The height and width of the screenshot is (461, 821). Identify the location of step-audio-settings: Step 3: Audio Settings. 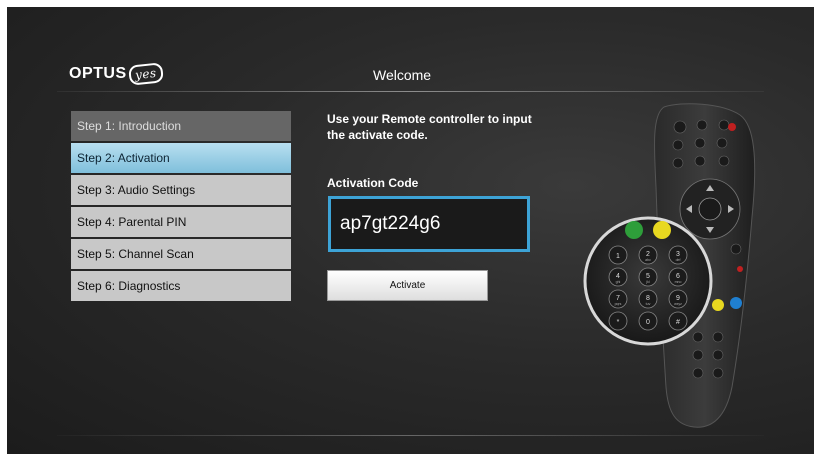
(181, 190).